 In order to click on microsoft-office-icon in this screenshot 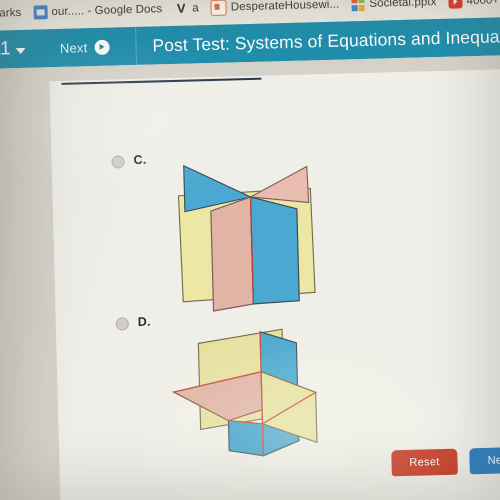, I will do `click(358, 5)`.